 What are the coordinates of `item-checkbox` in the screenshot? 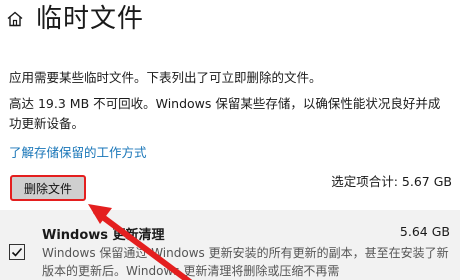 It's located at (17, 252).